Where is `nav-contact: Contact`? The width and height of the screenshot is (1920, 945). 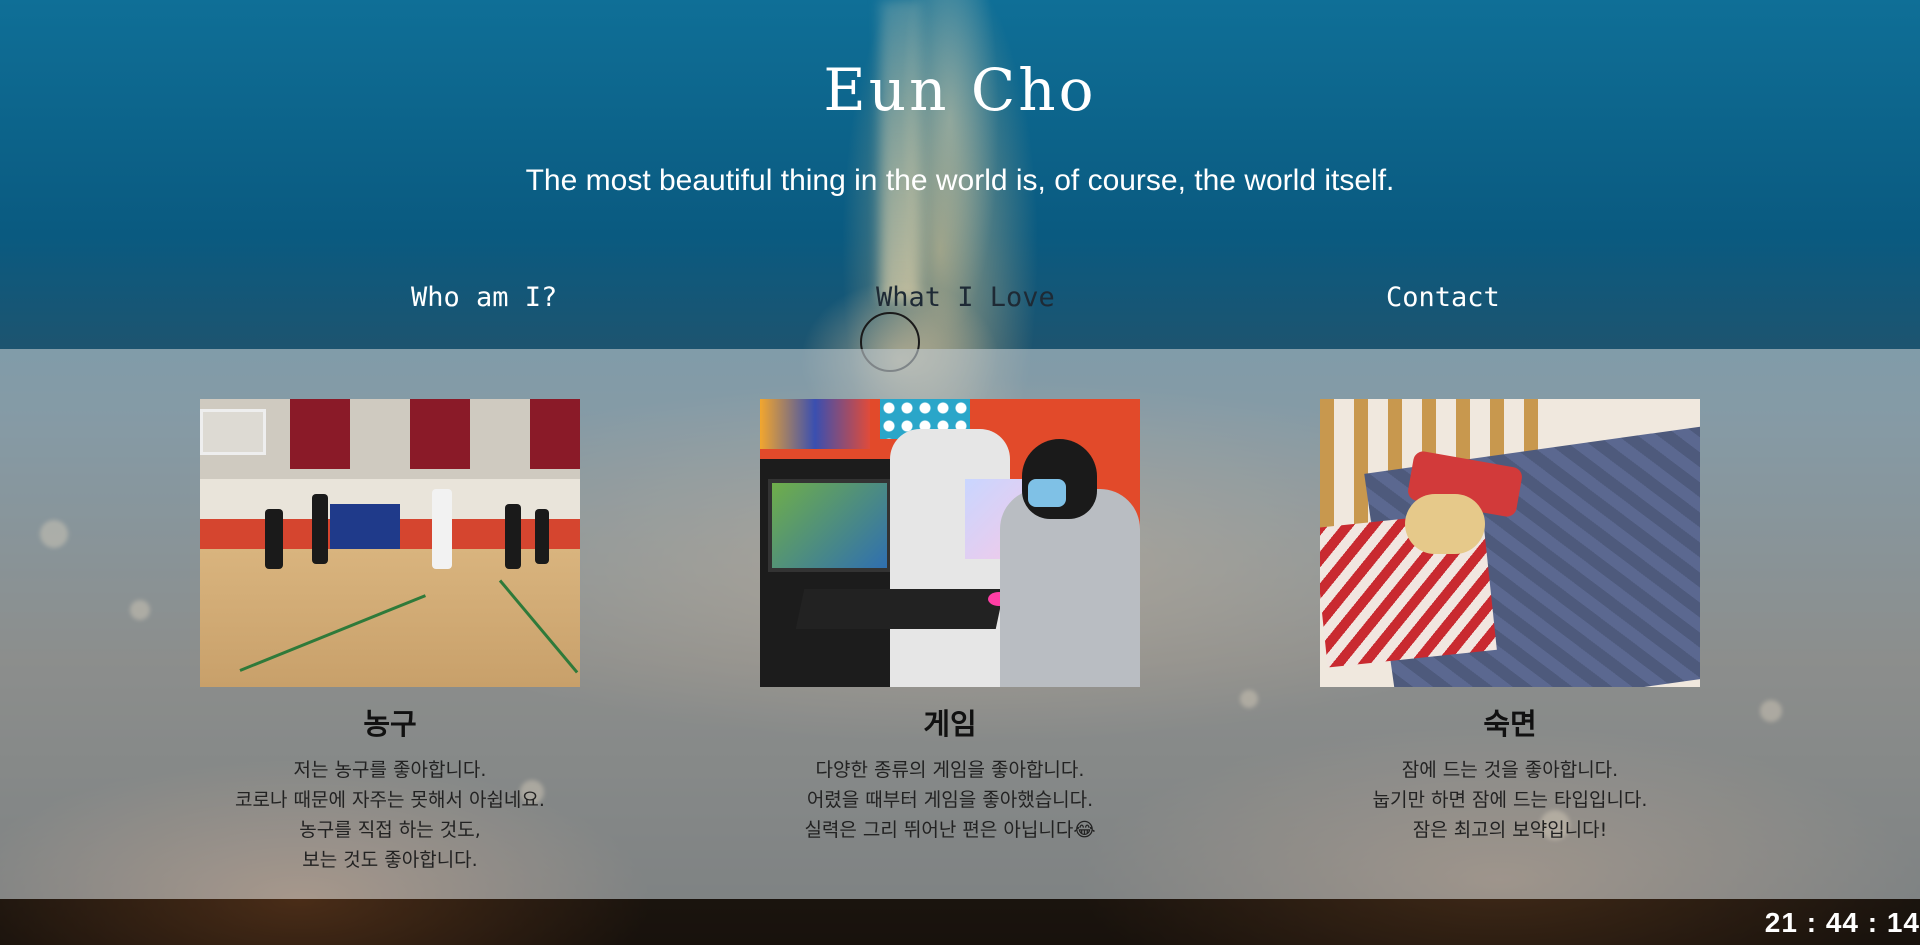 nav-contact: Contact is located at coordinates (1443, 297).